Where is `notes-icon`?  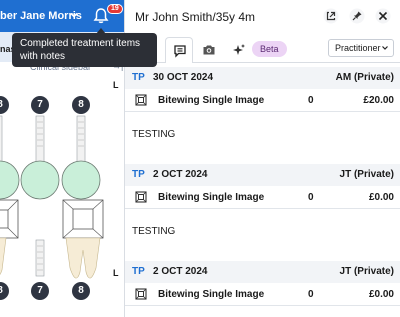
notes-icon is located at coordinates (180, 51).